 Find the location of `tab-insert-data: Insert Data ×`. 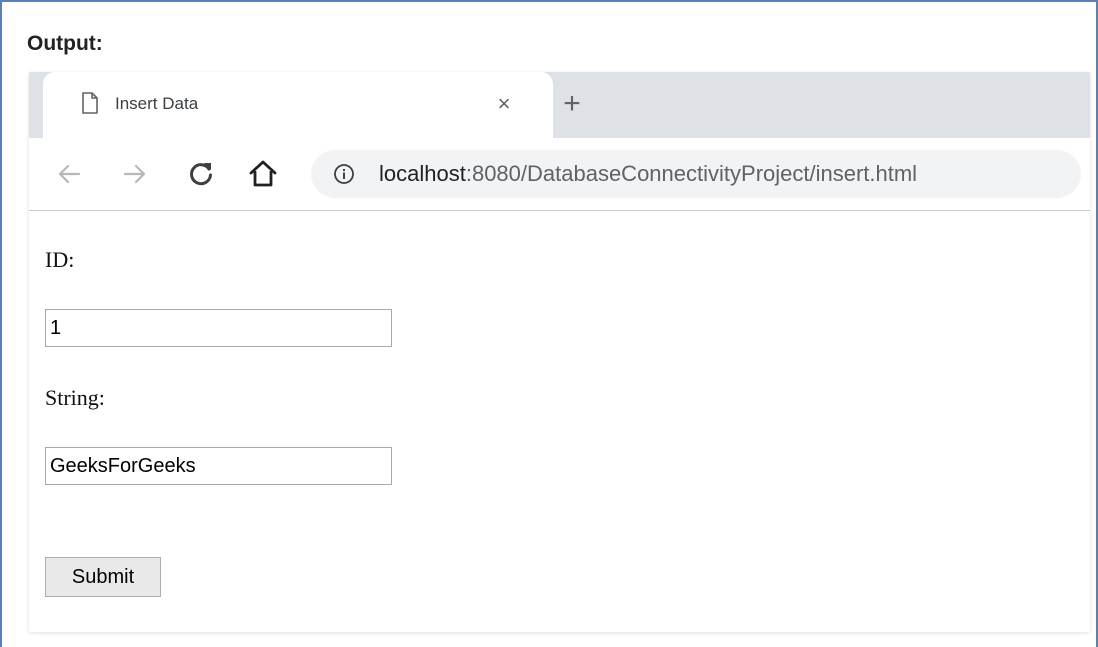

tab-insert-data: Insert Data × is located at coordinates (298, 105).